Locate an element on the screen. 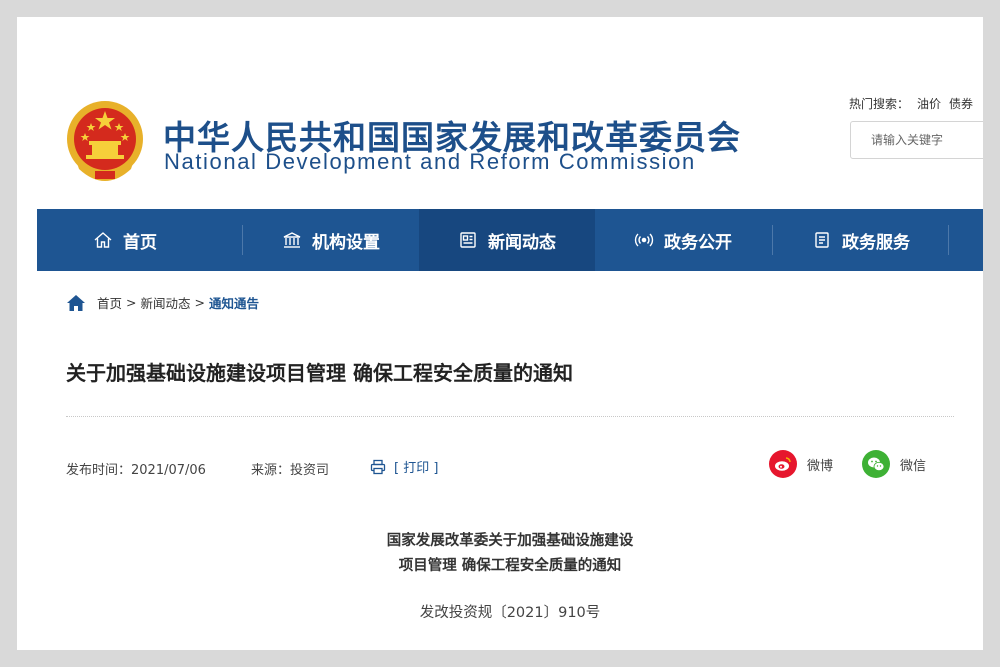  broadcast-icon is located at coordinates (644, 240).